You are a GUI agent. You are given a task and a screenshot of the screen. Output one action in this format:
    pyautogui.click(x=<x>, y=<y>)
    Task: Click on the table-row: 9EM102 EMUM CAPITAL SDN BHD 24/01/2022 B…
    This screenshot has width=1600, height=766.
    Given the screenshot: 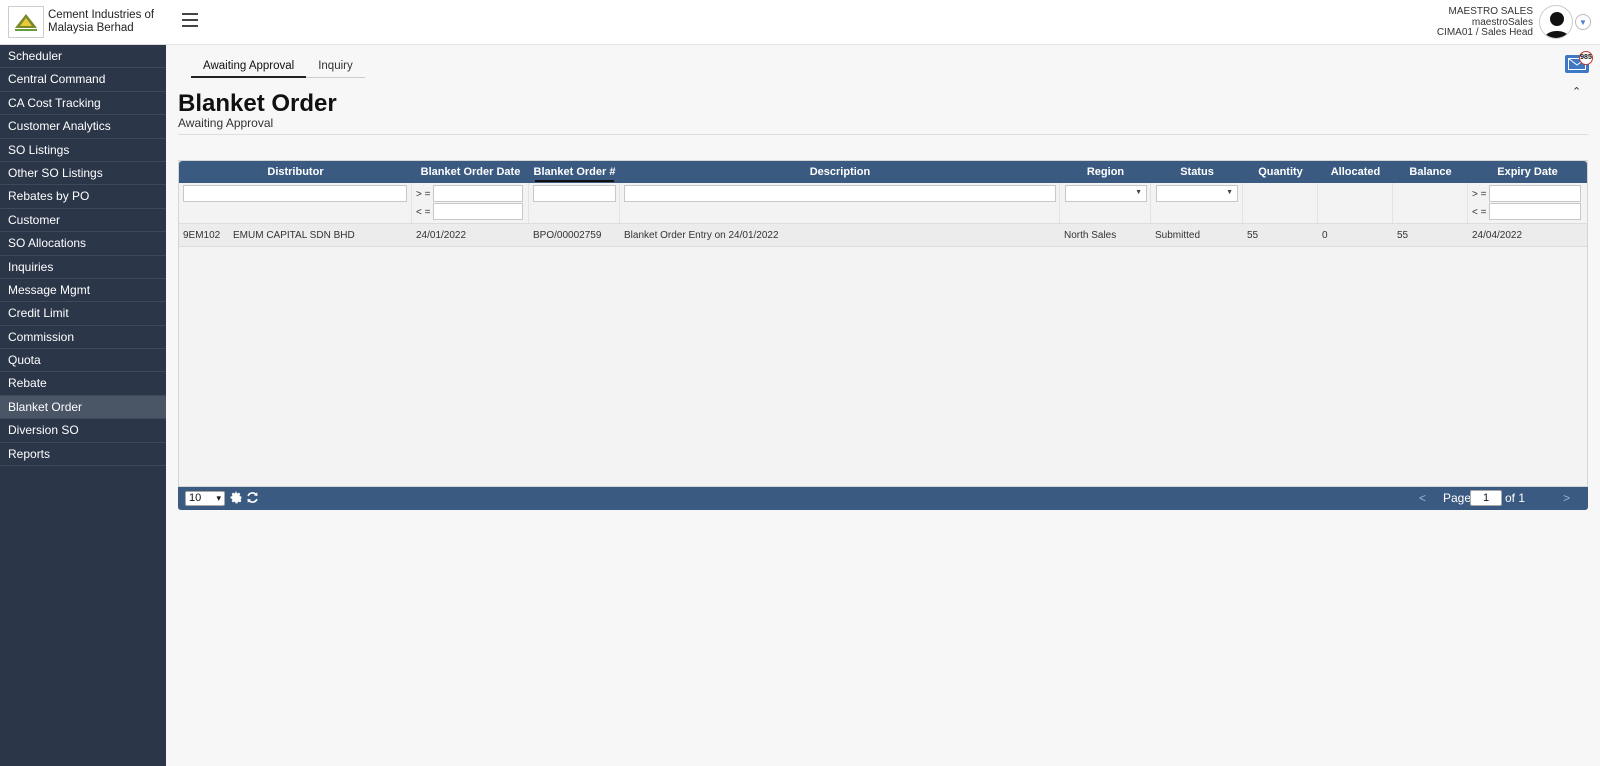 What is the action you would take?
    pyautogui.click(x=883, y=235)
    